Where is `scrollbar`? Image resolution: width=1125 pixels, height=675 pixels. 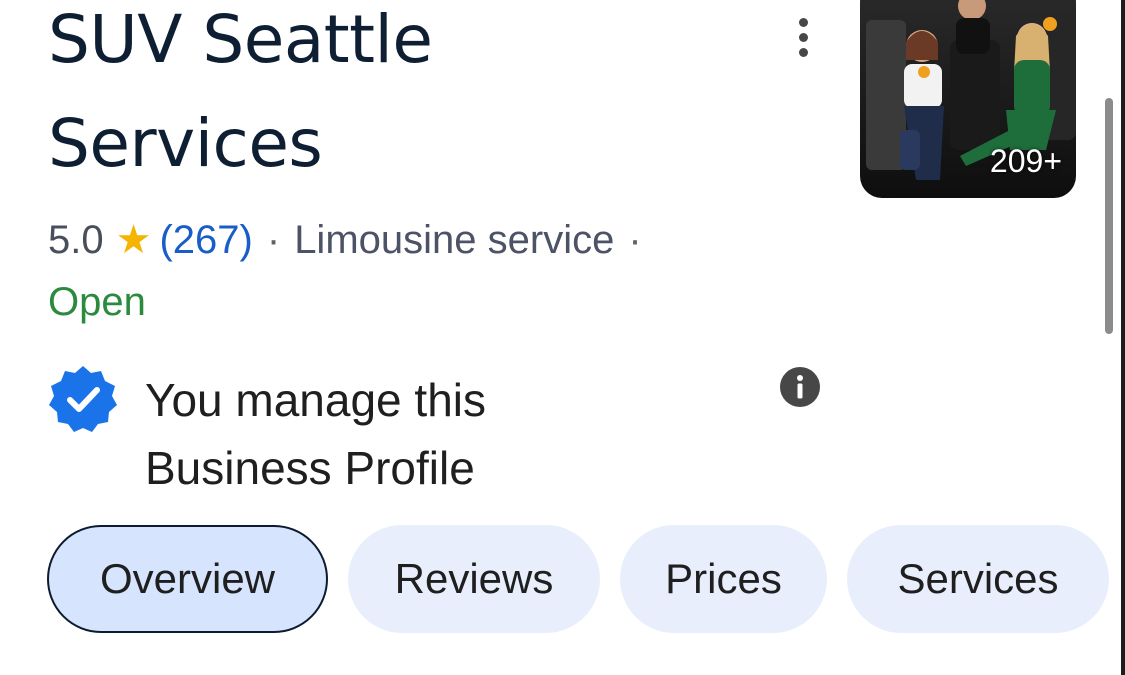 scrollbar is located at coordinates (1109, 216).